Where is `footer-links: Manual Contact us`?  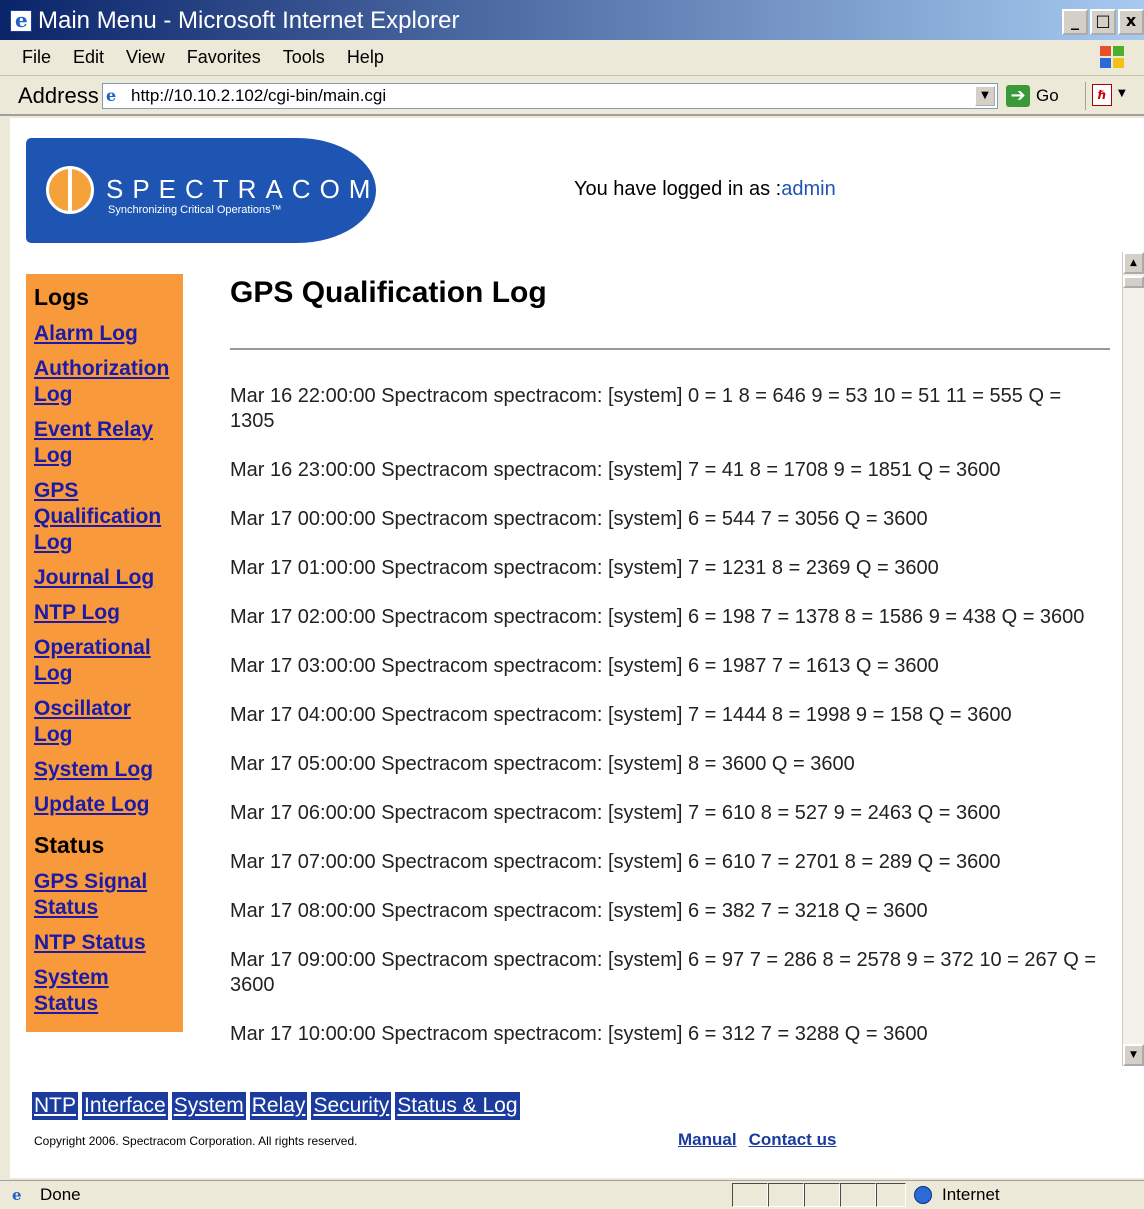 footer-links: Manual Contact us is located at coordinates (757, 1140).